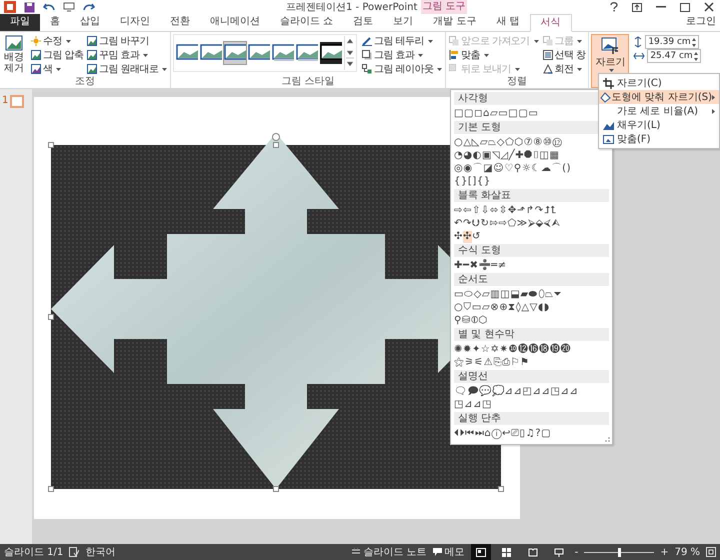  I want to click on language-indicator: 한국어, so click(100, 552).